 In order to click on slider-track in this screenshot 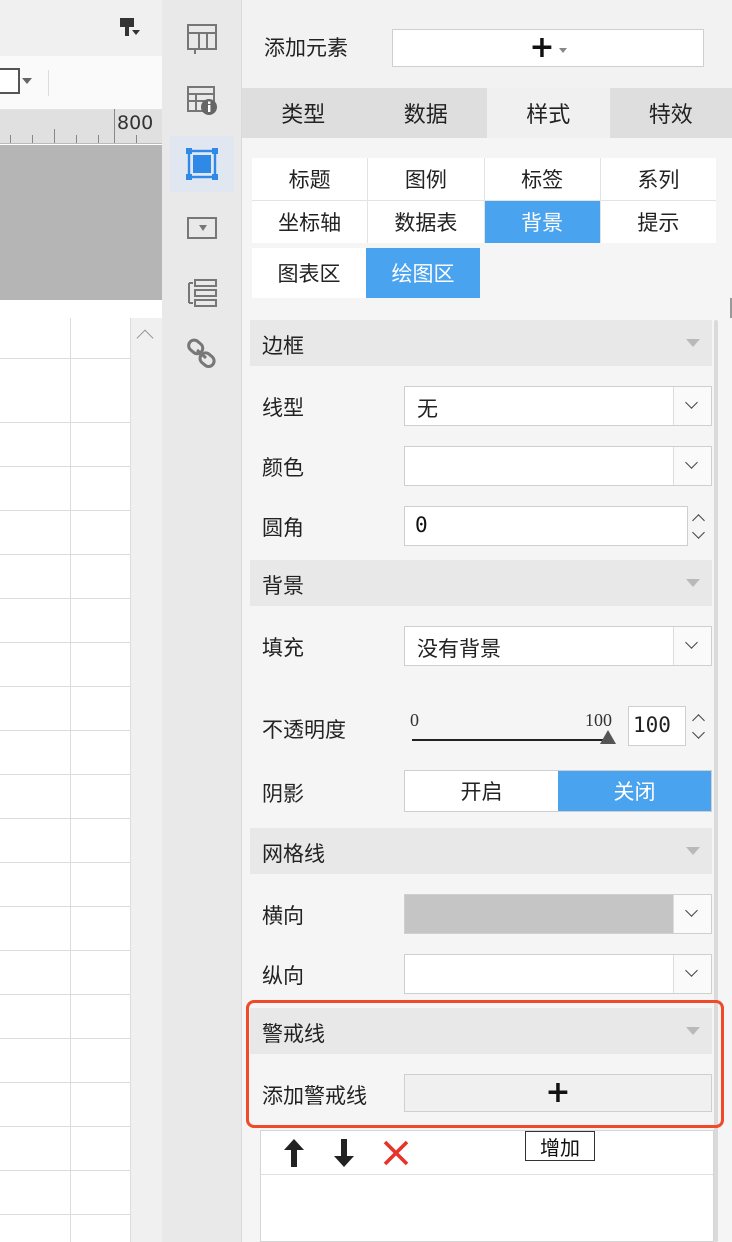, I will do `click(510, 740)`.